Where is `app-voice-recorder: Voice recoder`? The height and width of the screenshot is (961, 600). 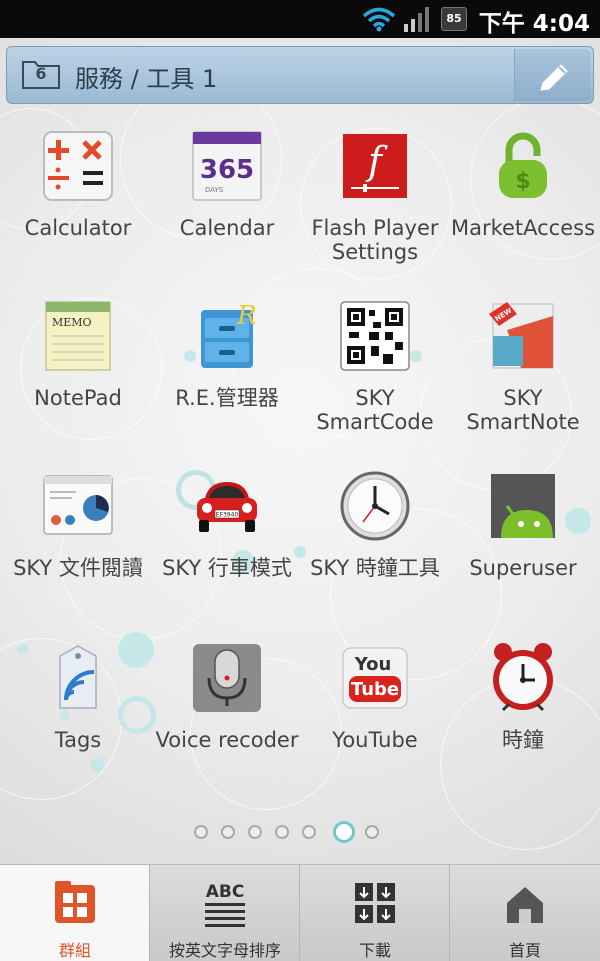 app-voice-recorder: Voice recoder is located at coordinates (227, 727).